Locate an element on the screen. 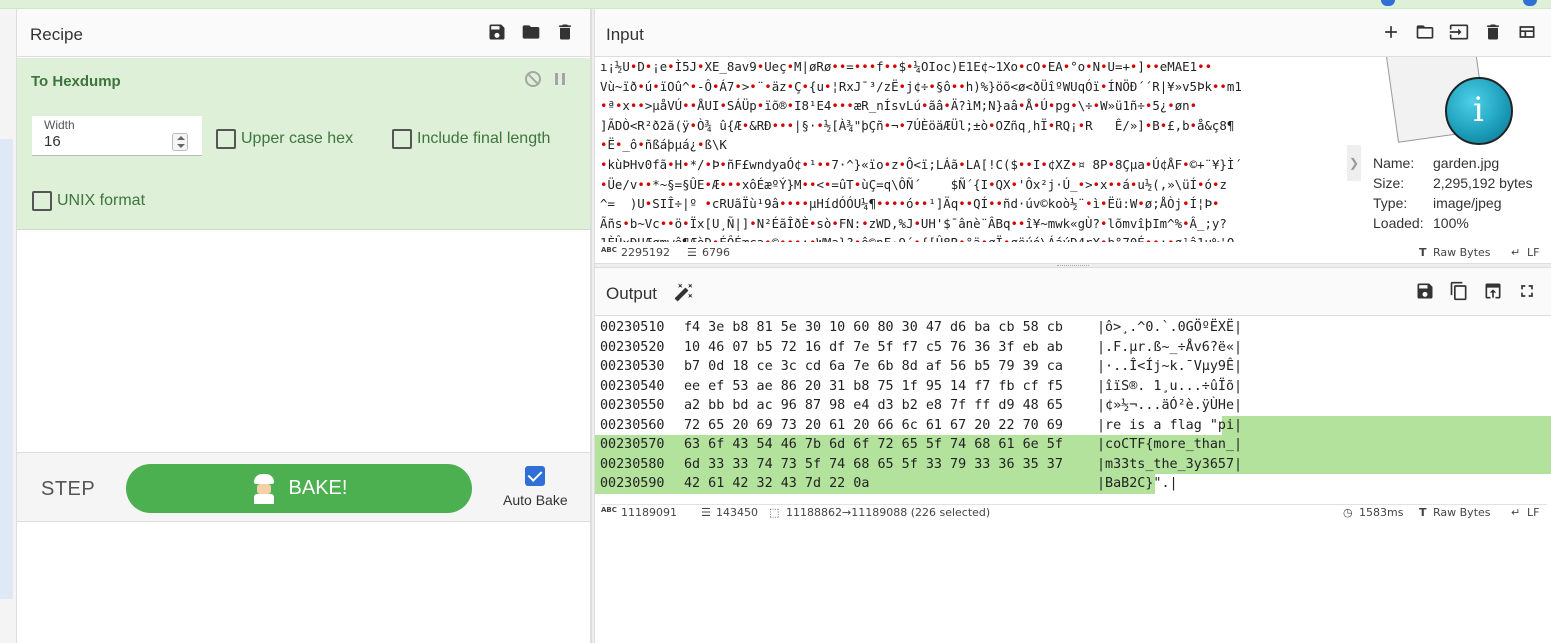 Image resolution: width=1551 pixels, height=643 pixels. save-output-icon is located at coordinates (1425, 291).